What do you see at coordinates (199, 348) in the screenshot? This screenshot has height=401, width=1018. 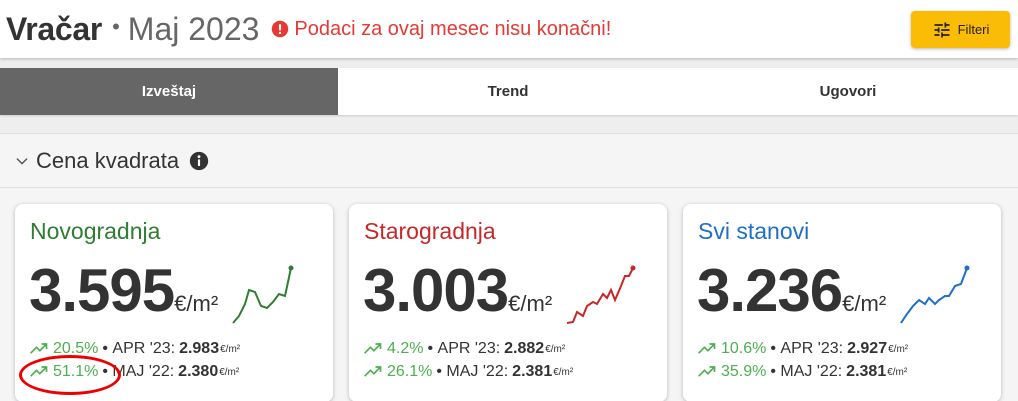 I see `stat-value: 2.983` at bounding box center [199, 348].